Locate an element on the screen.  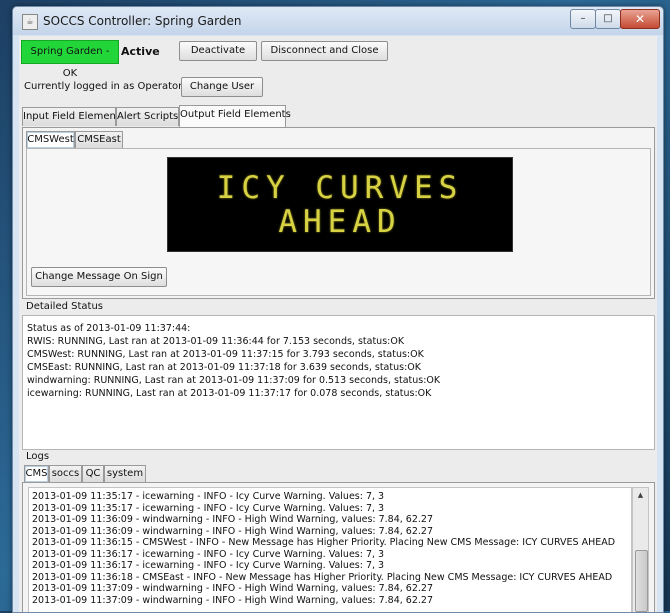
sign-line-2: AHEAD is located at coordinates (340, 221).